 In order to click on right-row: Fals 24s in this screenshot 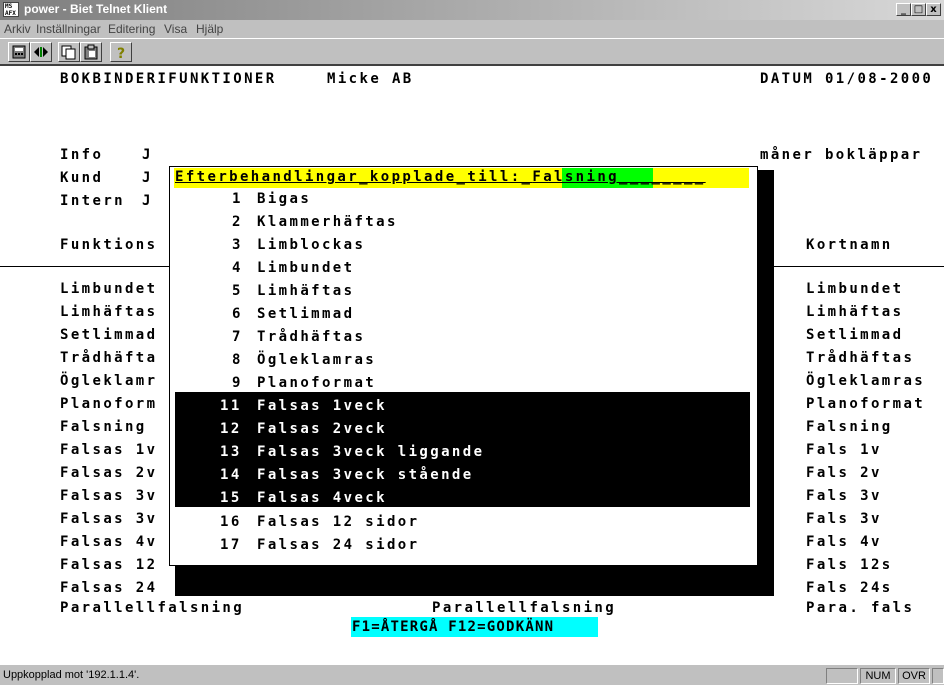, I will do `click(849, 588)`.